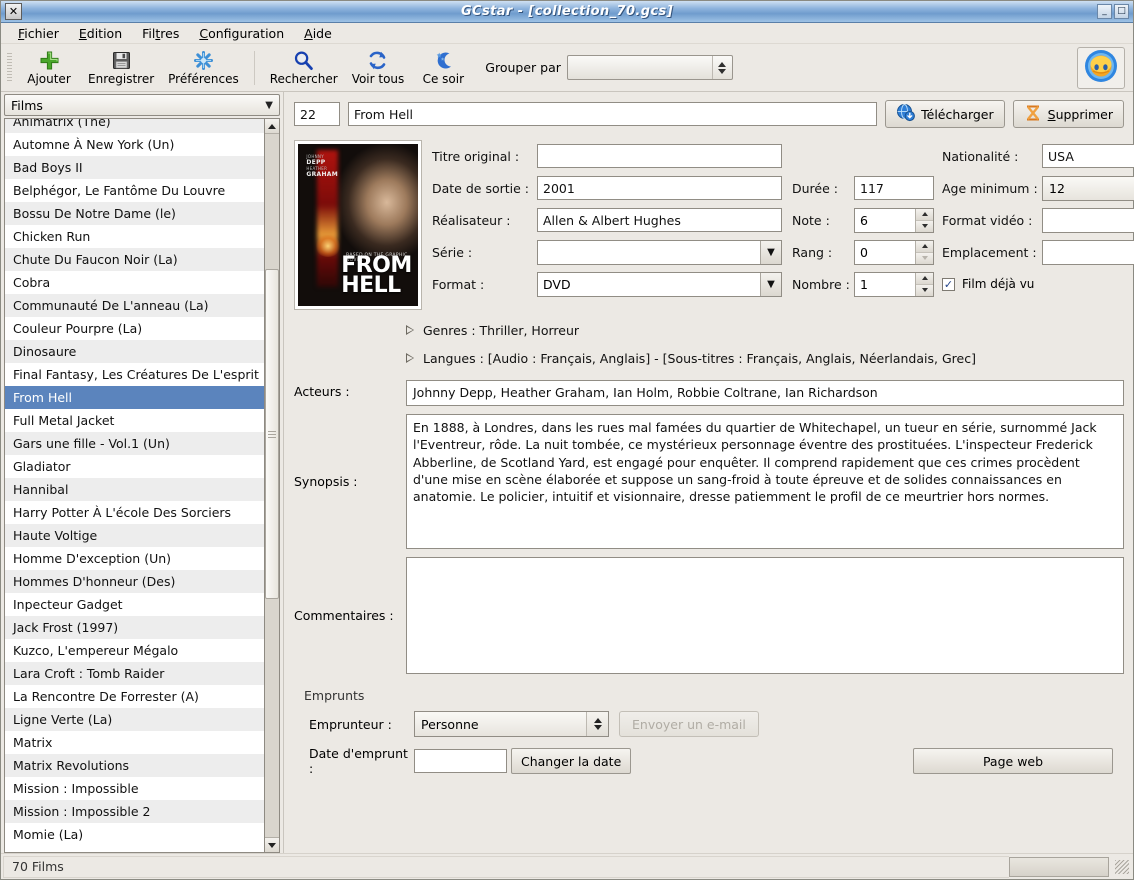 Image resolution: width=1134 pixels, height=880 pixels. I want to click on list-item: Couleur Pourpre (La), so click(134, 328).